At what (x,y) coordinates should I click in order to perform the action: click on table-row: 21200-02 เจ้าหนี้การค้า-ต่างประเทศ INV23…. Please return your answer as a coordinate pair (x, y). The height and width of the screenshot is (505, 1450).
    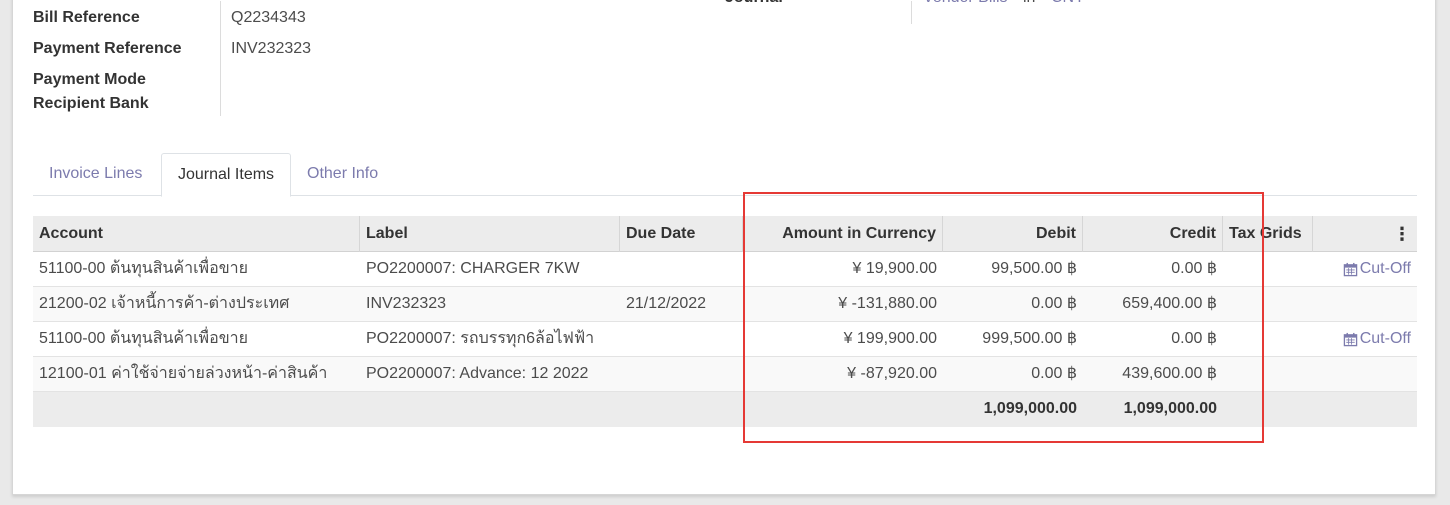
    Looking at the image, I should click on (725, 304).